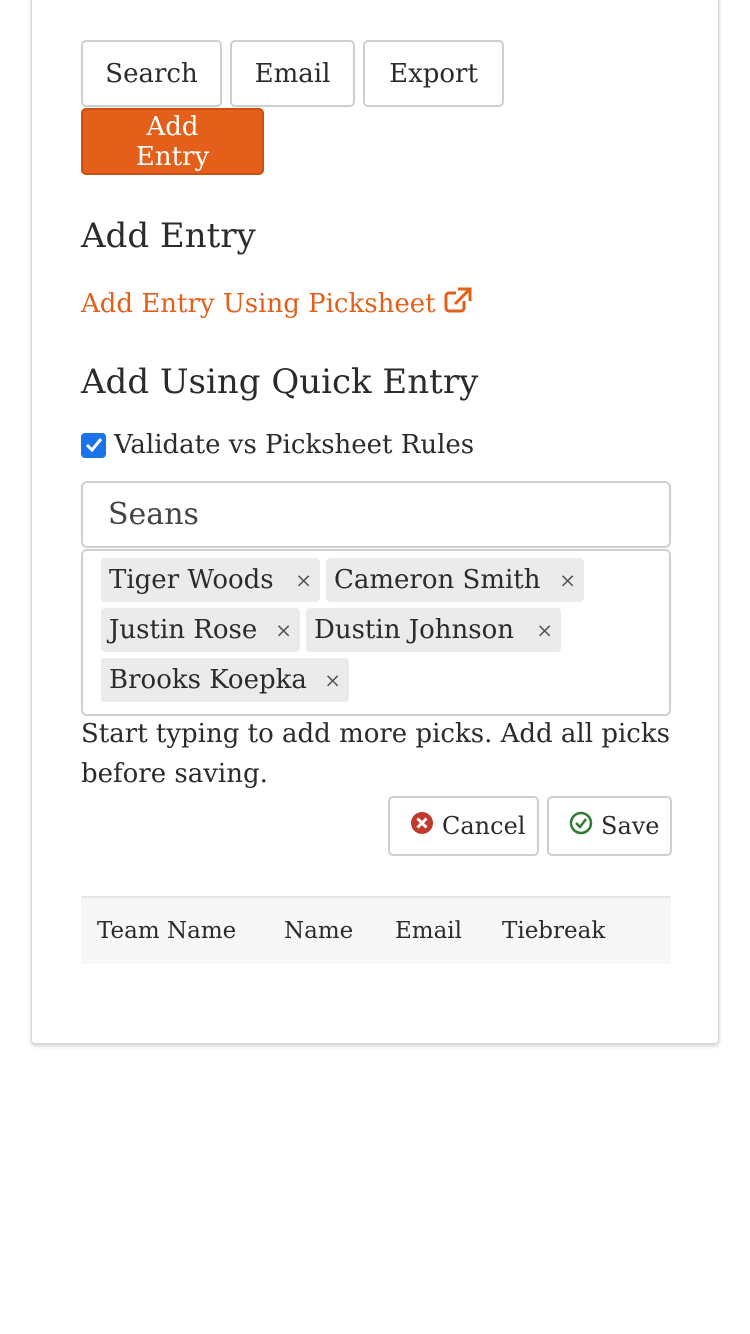  Describe the element at coordinates (208, 680) in the screenshot. I see `pick-tag-label: Brooks Koepka` at that location.